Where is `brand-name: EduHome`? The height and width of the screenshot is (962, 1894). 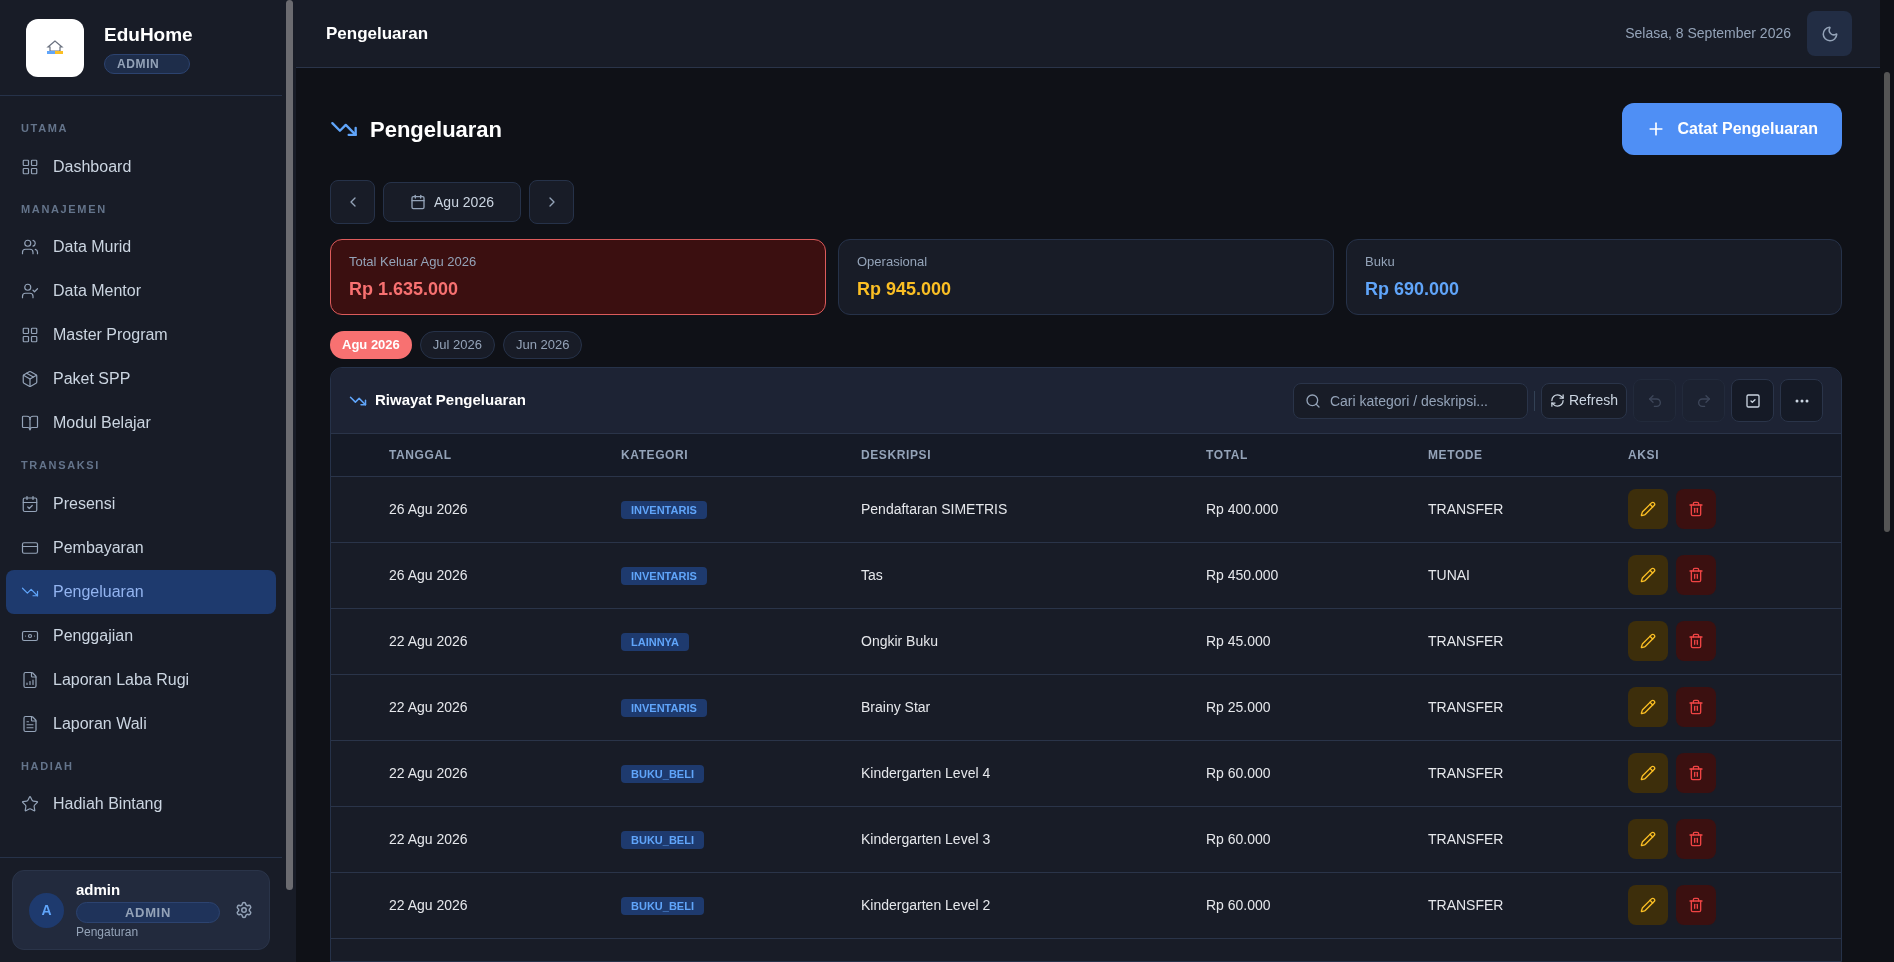
brand-name: EduHome is located at coordinates (148, 35).